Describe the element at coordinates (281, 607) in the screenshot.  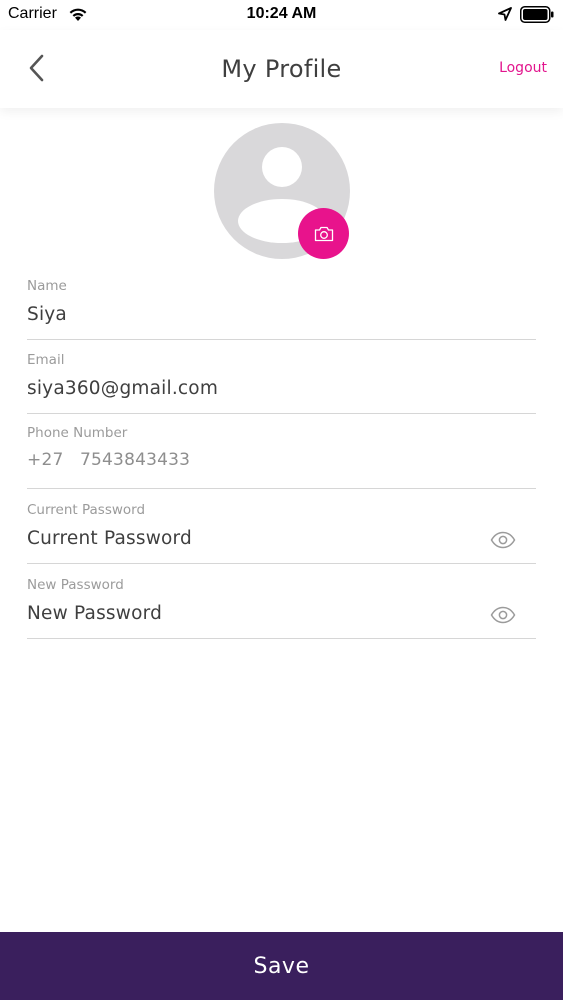
I see `new-password-field: New Password New Password` at that location.